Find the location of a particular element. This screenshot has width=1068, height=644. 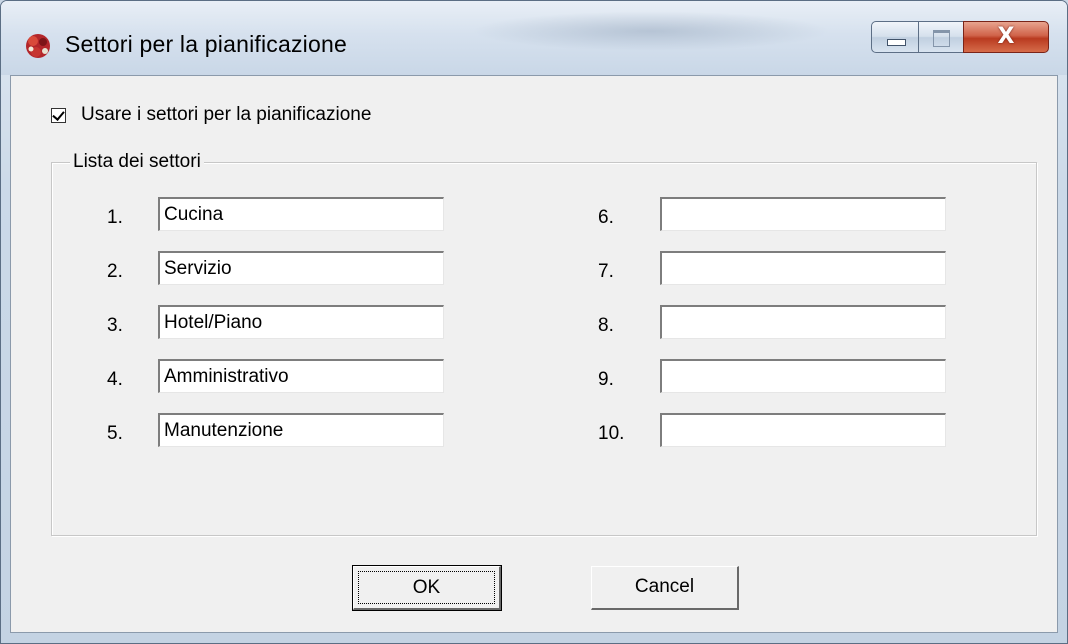

sector-number-9: 9. is located at coordinates (606, 379).